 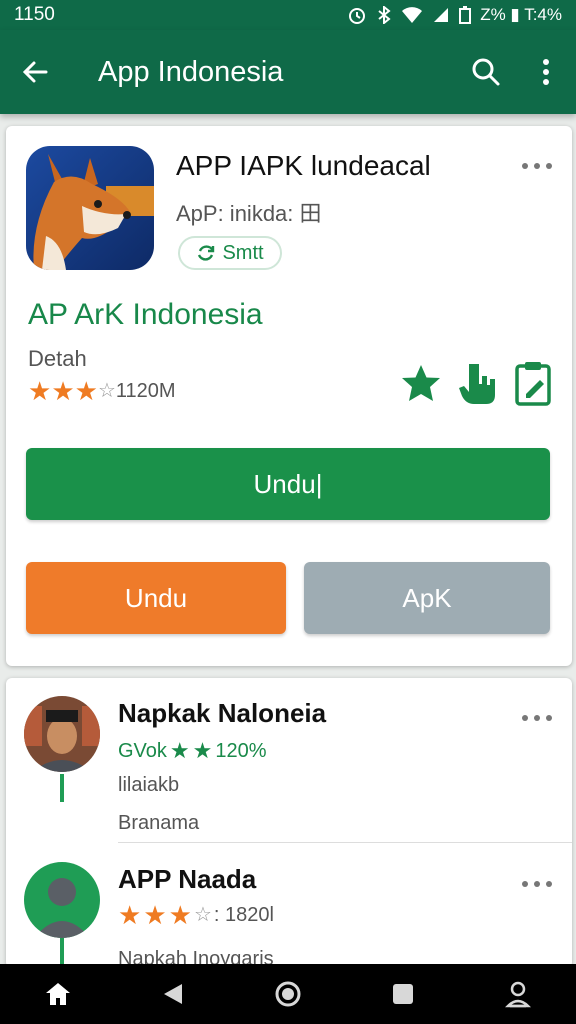 What do you see at coordinates (412, 15) in the screenshot?
I see `wifi-icon` at bounding box center [412, 15].